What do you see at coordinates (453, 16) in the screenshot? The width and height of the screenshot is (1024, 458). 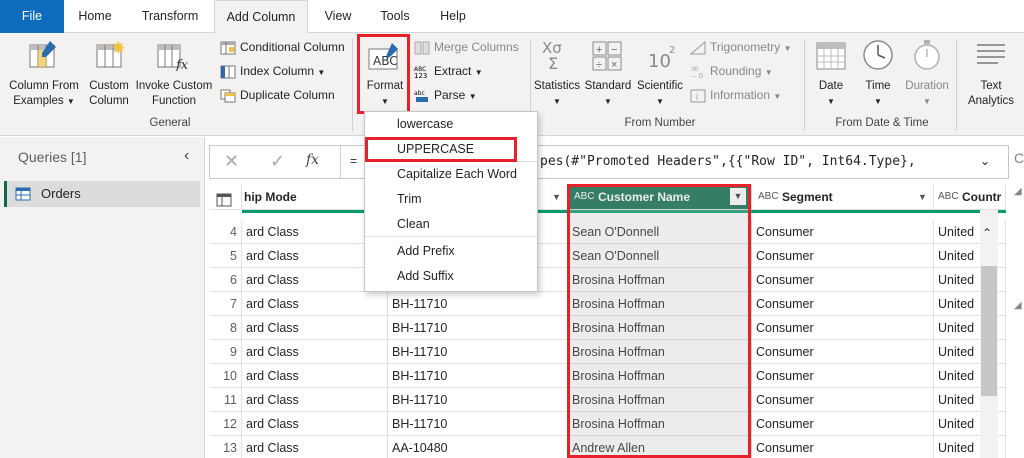 I see `tab-help: Help` at bounding box center [453, 16].